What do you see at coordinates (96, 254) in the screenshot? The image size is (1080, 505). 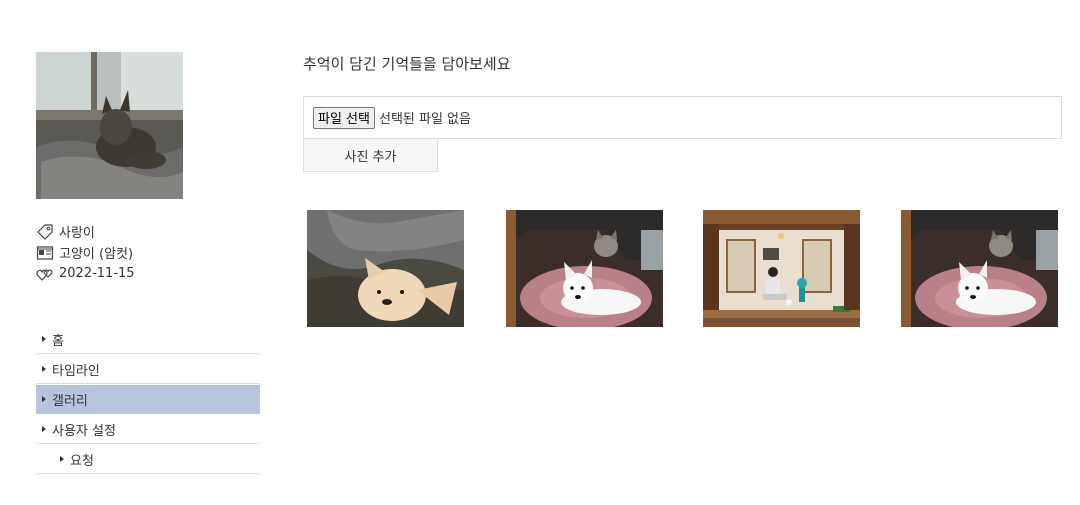 I see `profile-species: 고양이 (암컷)` at bounding box center [96, 254].